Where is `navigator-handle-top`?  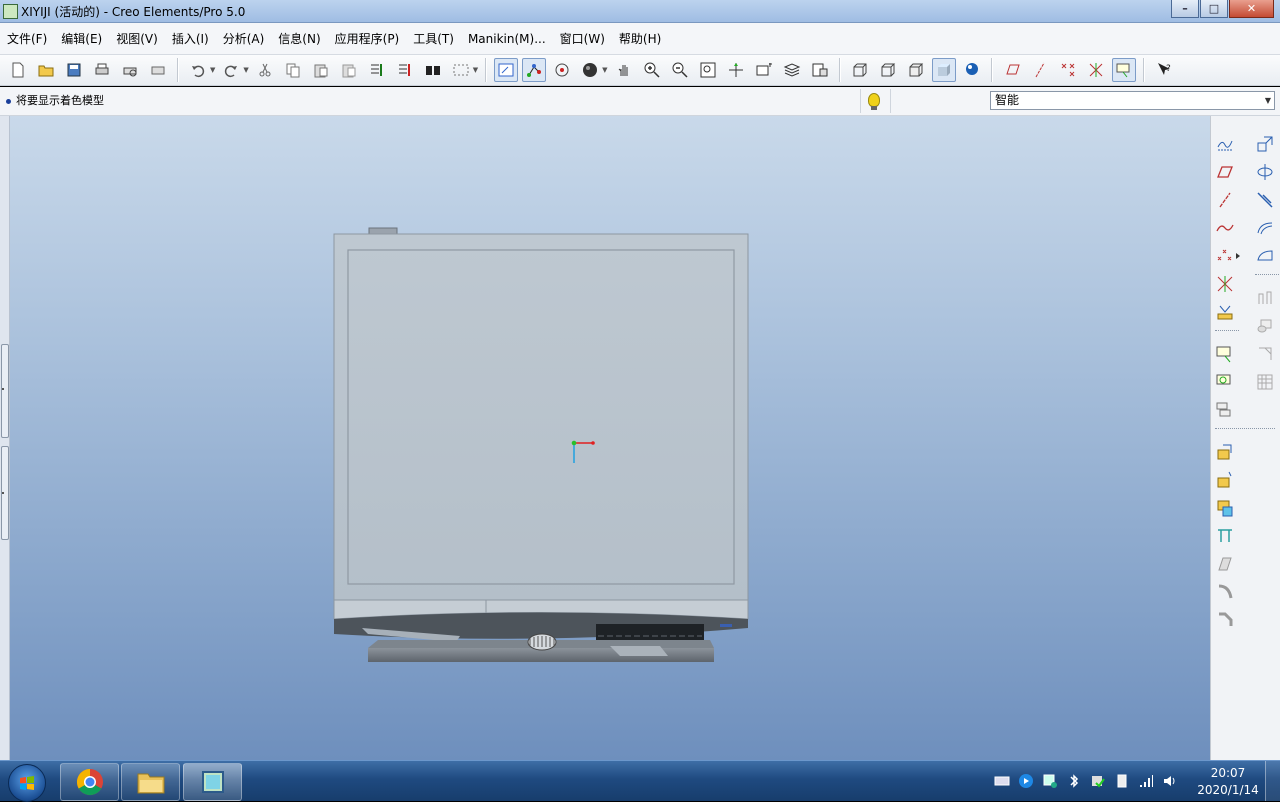 navigator-handle-top is located at coordinates (5, 391).